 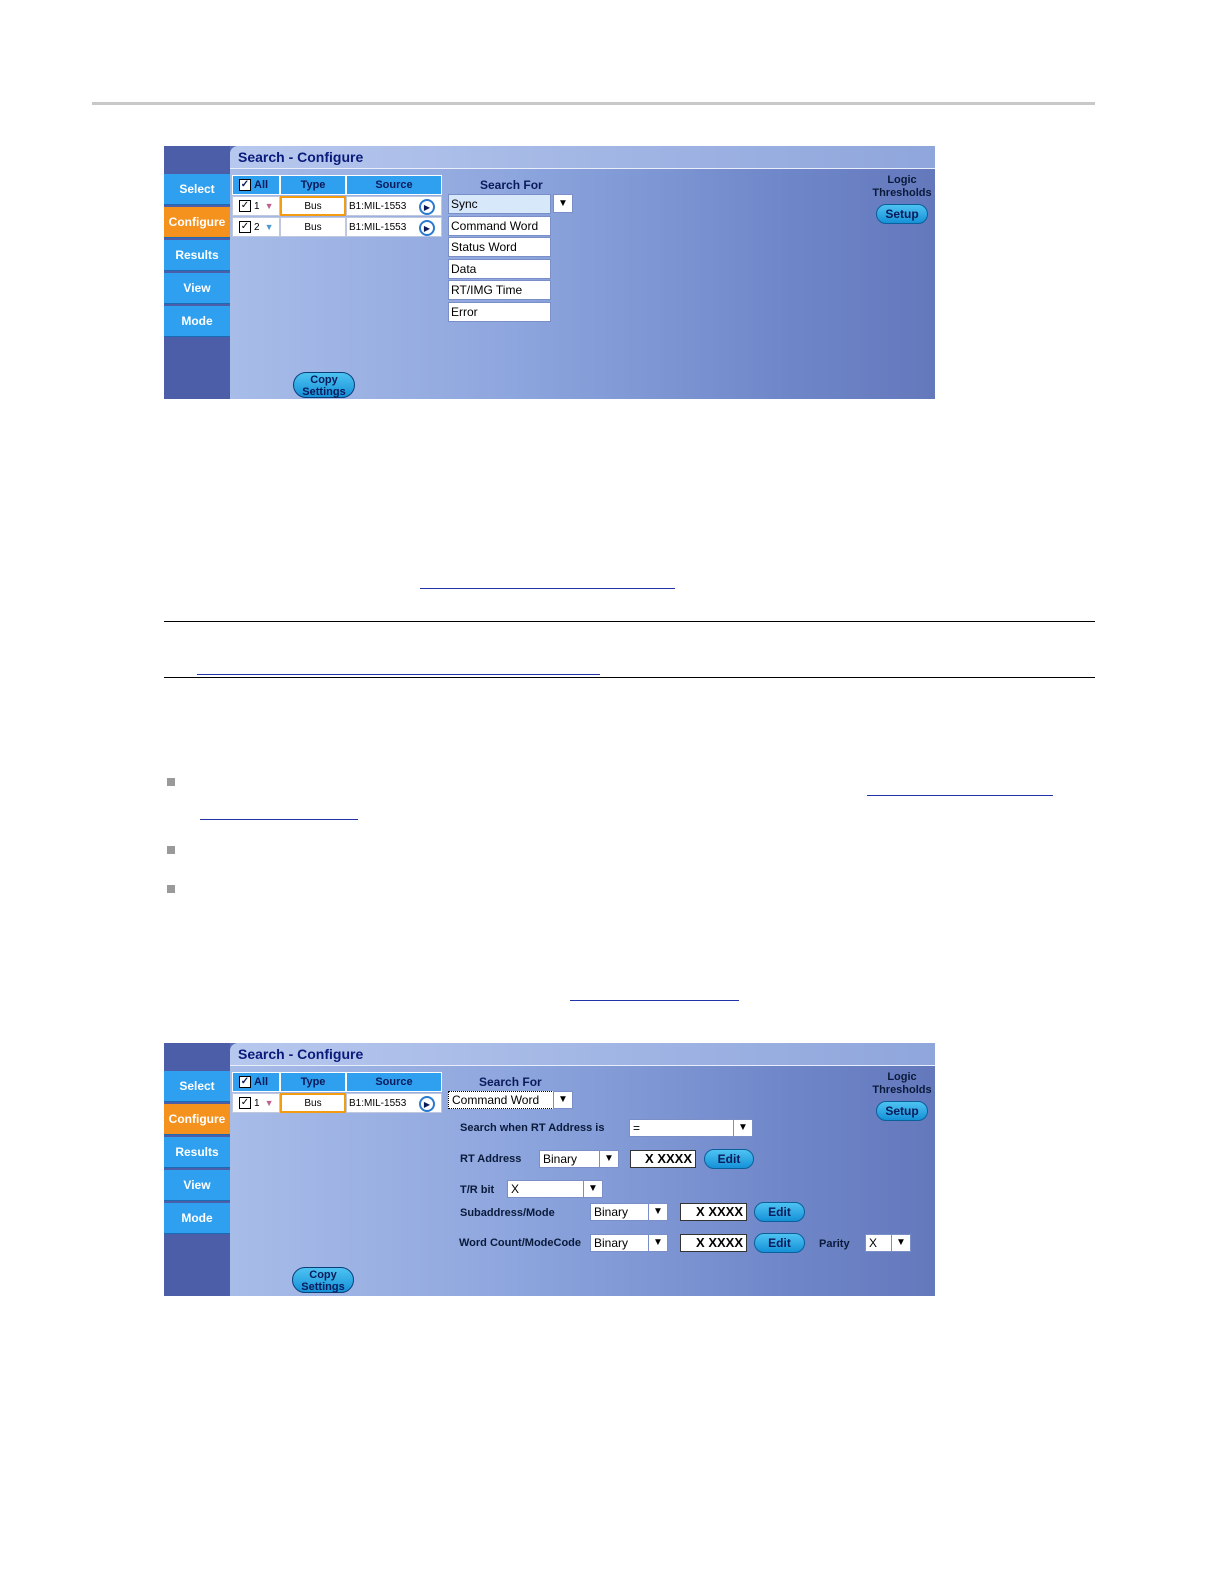 What do you see at coordinates (637, 1128) in the screenshot?
I see `rt-condition-value: =` at bounding box center [637, 1128].